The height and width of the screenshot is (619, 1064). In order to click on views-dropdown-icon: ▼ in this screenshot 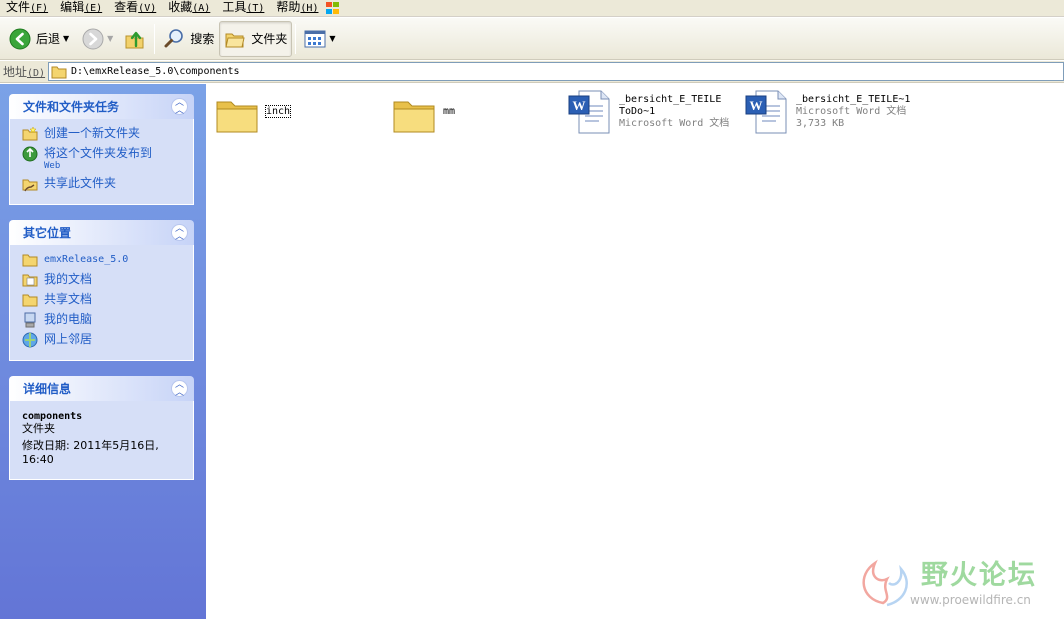, I will do `click(332, 38)`.